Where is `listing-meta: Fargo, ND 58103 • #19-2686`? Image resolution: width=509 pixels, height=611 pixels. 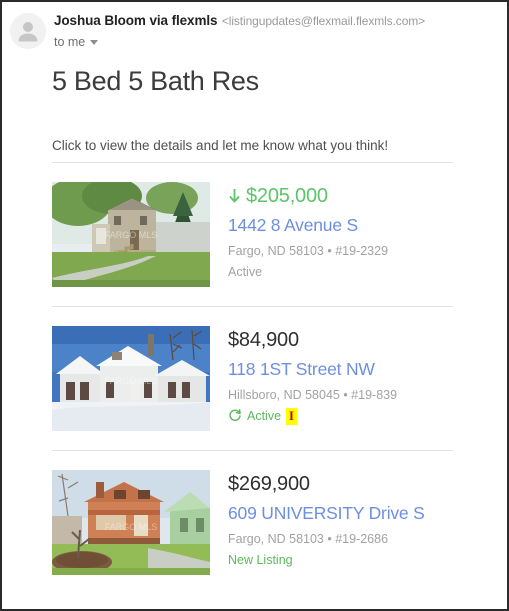 listing-meta: Fargo, ND 58103 • #19-2686 is located at coordinates (308, 539).